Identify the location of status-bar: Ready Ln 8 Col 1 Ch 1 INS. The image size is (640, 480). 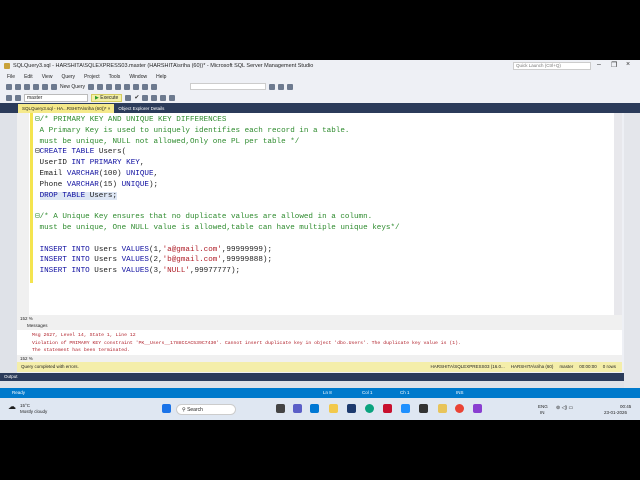
(320, 393).